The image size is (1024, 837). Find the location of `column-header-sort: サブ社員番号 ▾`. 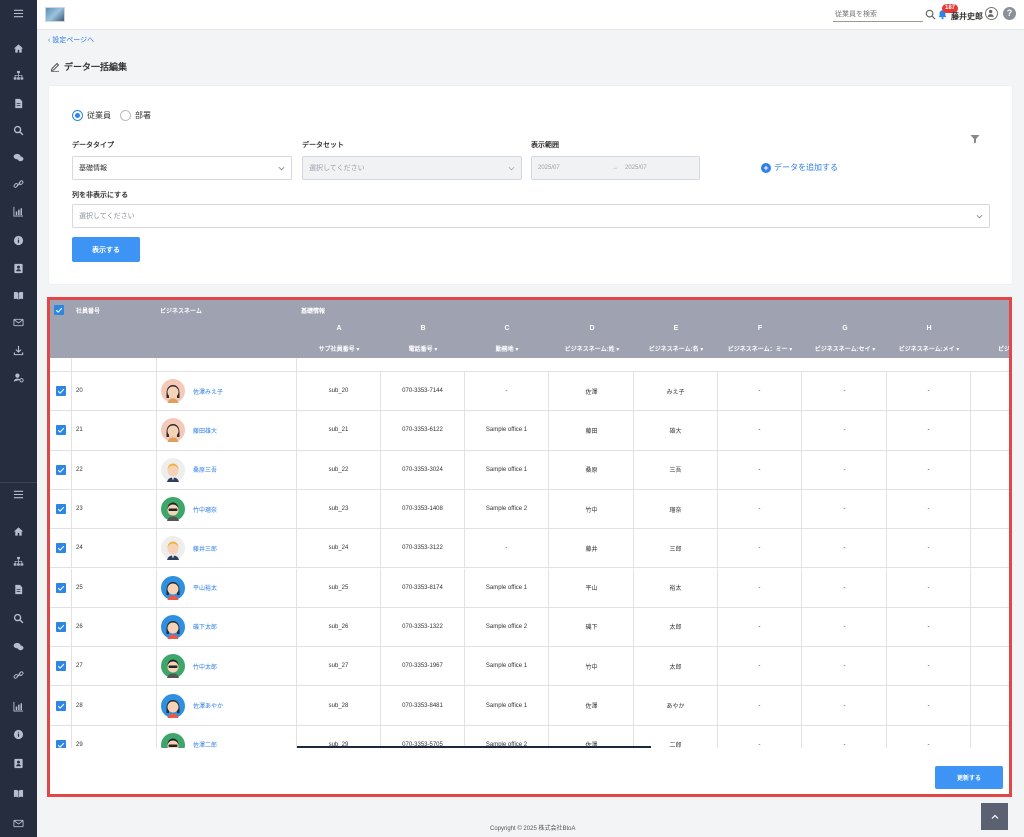

column-header-sort: サブ社員番号 ▾ is located at coordinates (339, 348).